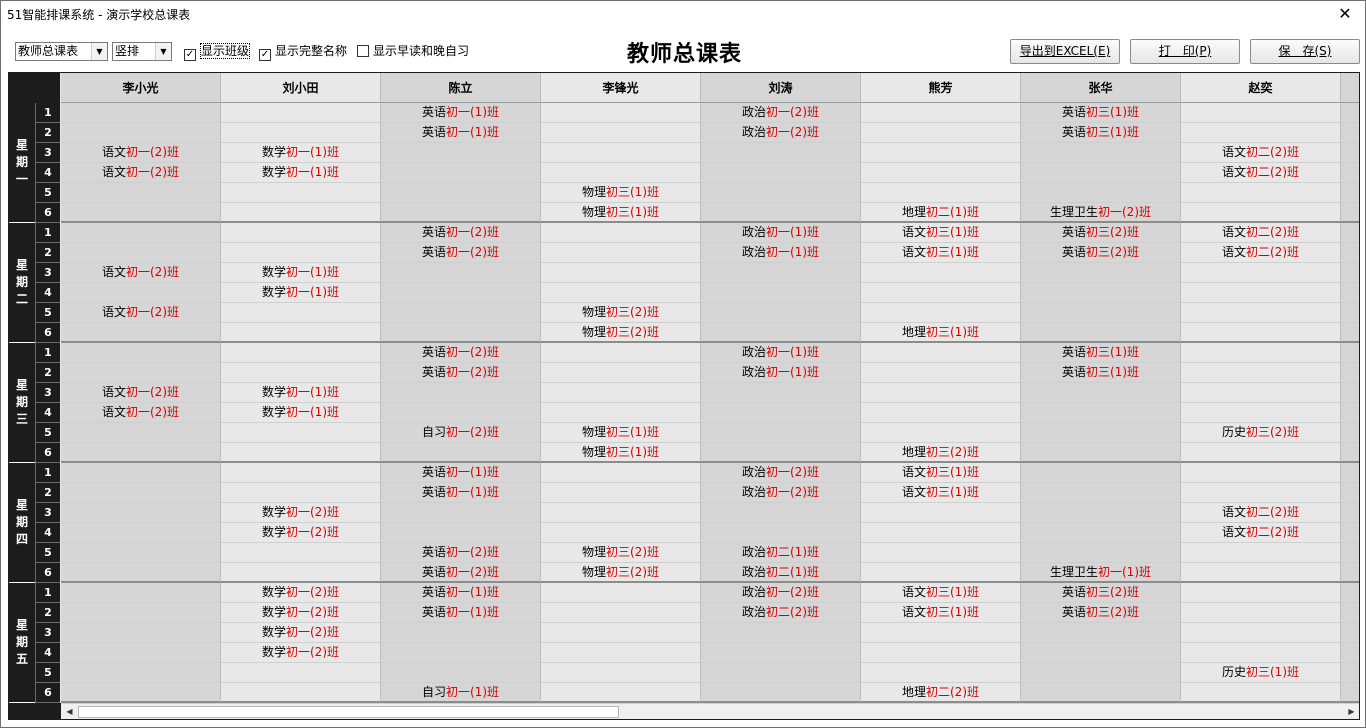 The image size is (1366, 728). Describe the element at coordinates (301, 88) in the screenshot. I see `teacher-header: 刘小田` at that location.